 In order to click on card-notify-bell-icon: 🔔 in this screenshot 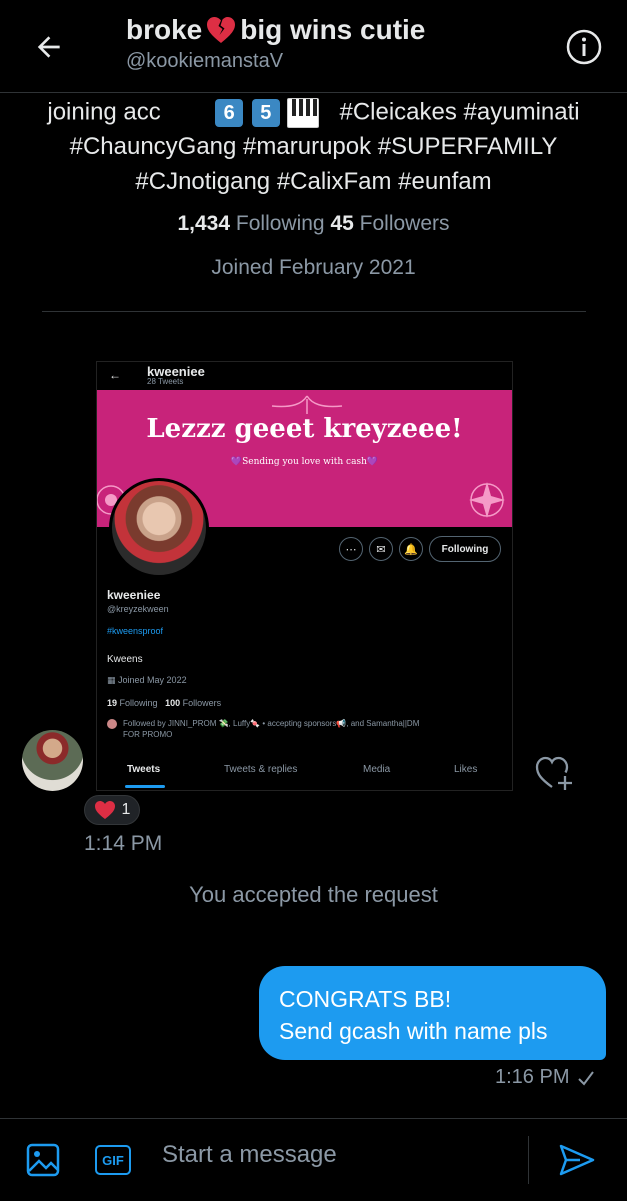, I will do `click(411, 549)`.